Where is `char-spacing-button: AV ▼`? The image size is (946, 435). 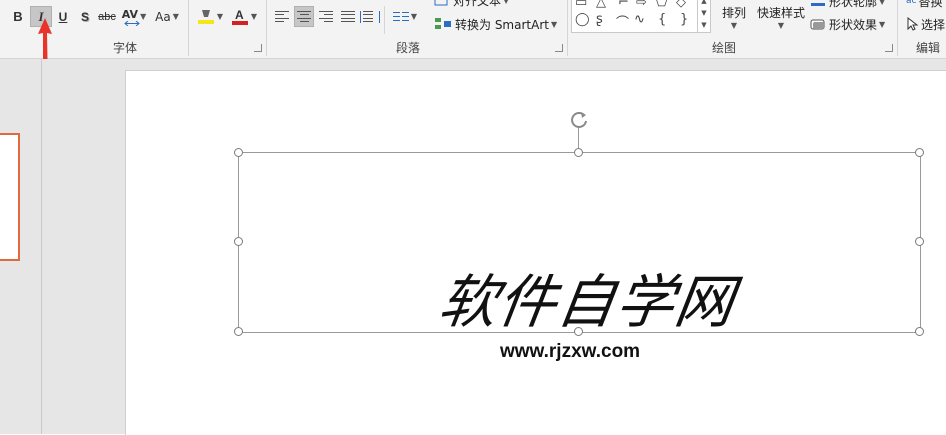
char-spacing-button: AV ▼ is located at coordinates (134, 16).